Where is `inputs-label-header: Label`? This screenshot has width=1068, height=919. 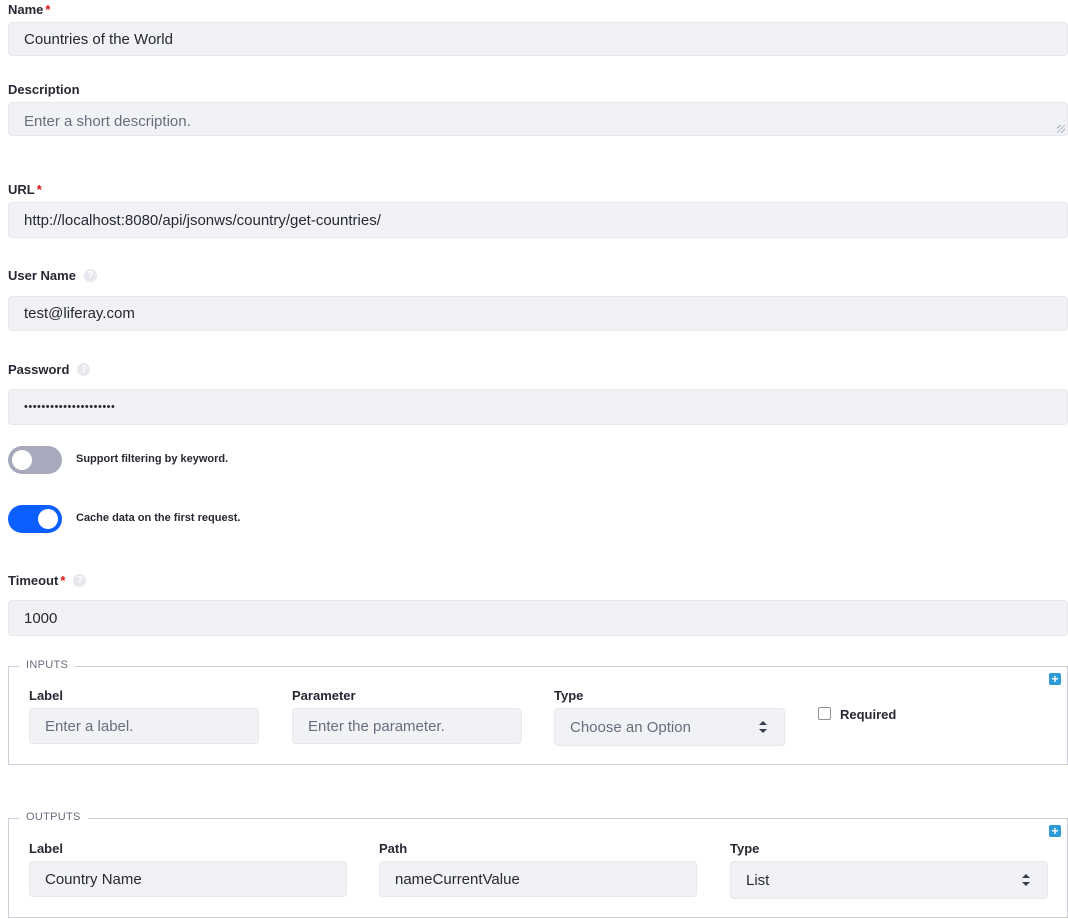
inputs-label-header: Label is located at coordinates (46, 695).